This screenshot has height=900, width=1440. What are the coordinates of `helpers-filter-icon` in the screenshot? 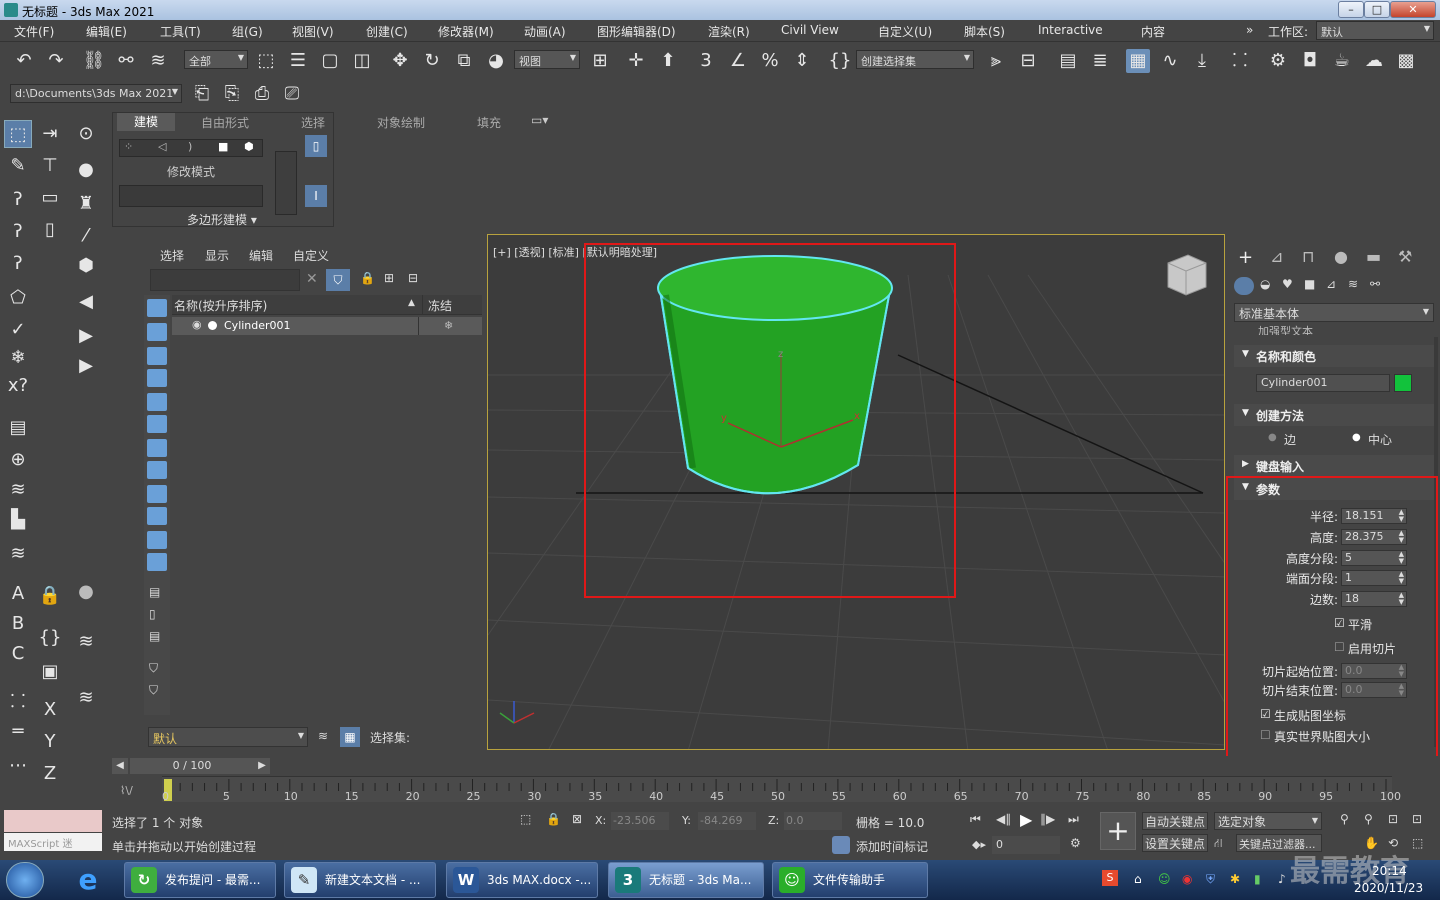 It's located at (157, 402).